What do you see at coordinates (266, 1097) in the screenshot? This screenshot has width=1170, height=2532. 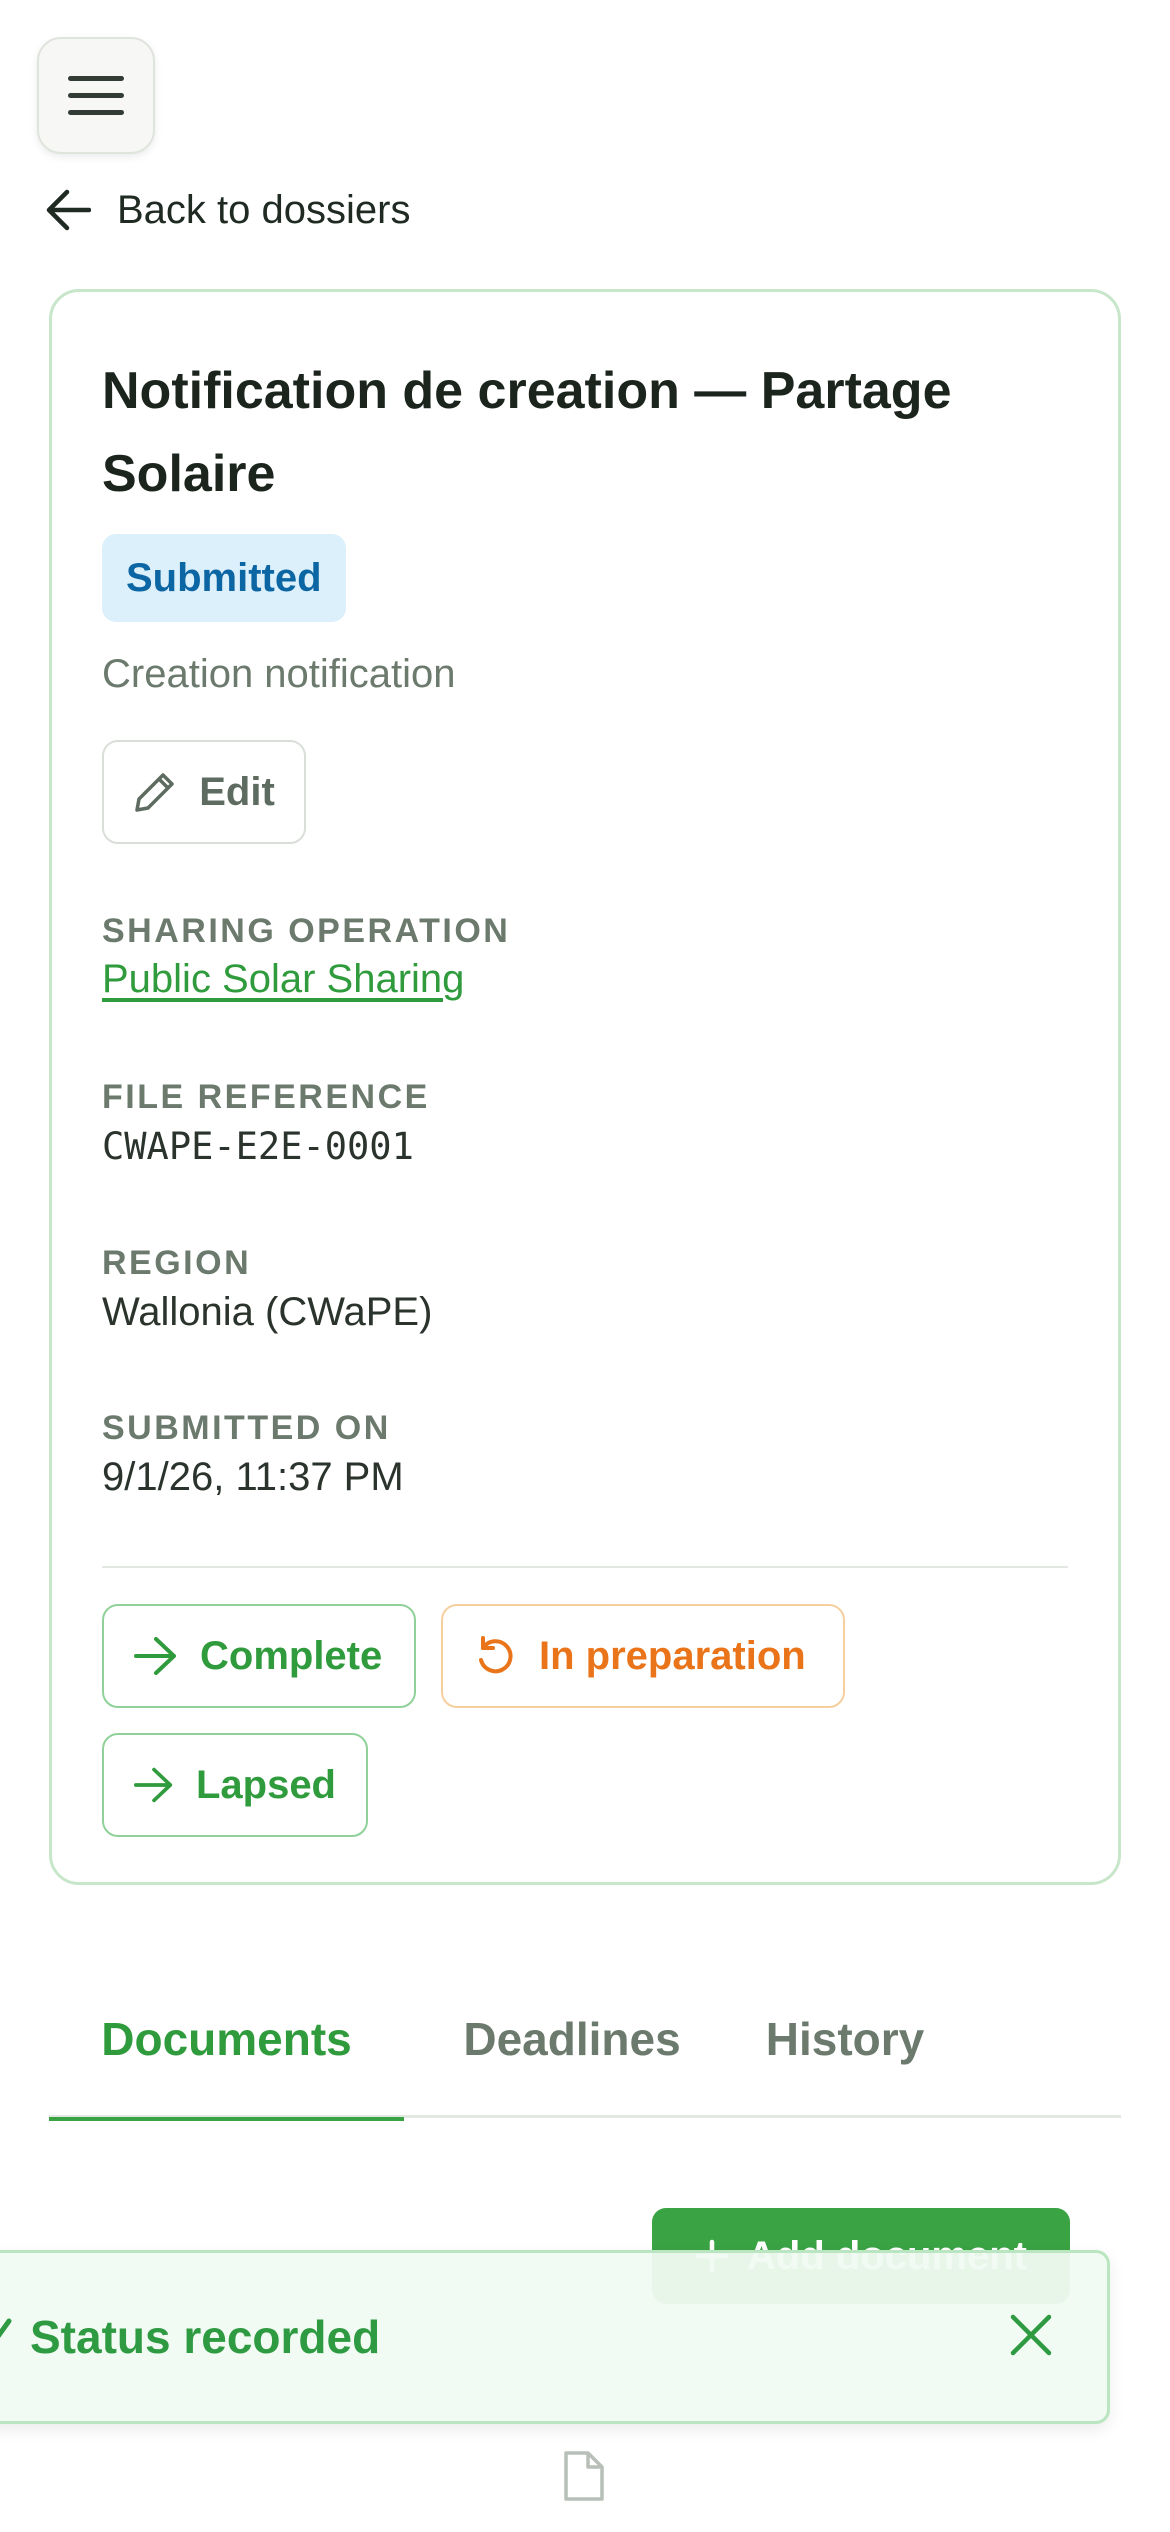 I see `file-reference-label: FILE REFERENCE` at bounding box center [266, 1097].